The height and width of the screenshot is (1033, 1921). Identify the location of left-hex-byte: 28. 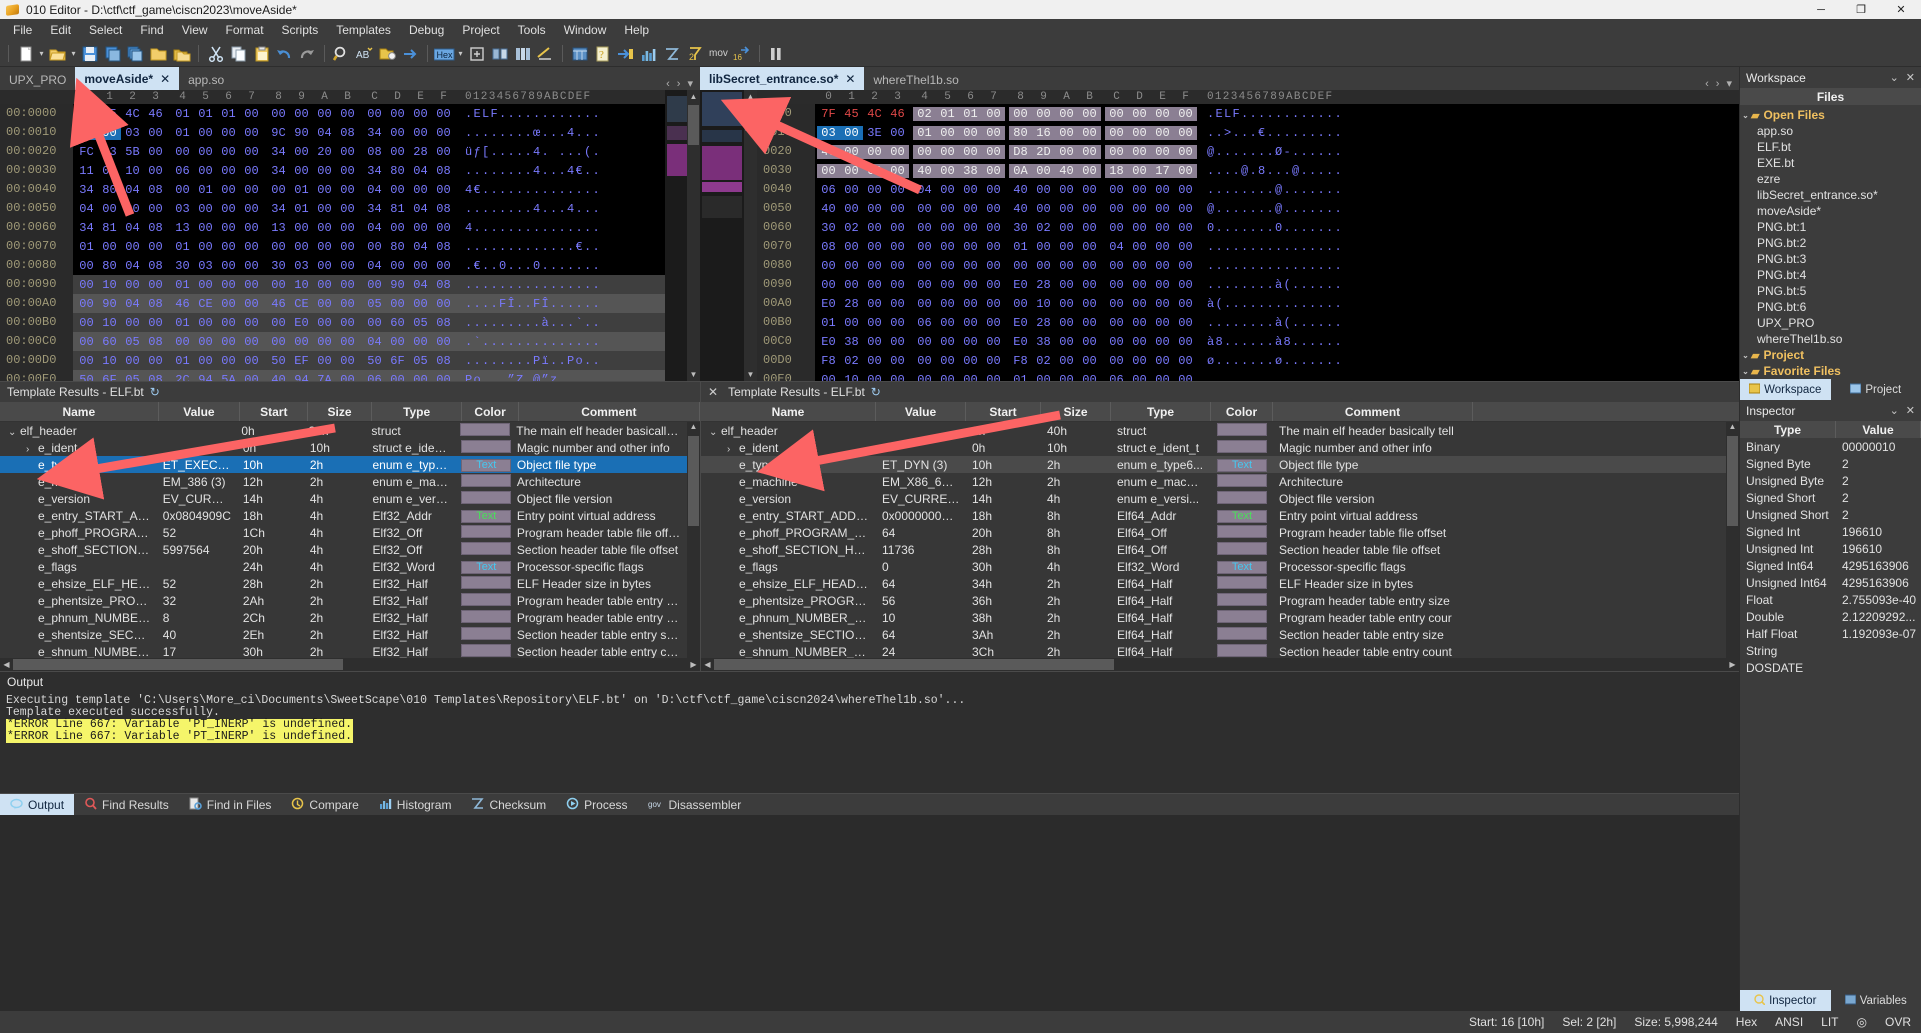
(420, 152).